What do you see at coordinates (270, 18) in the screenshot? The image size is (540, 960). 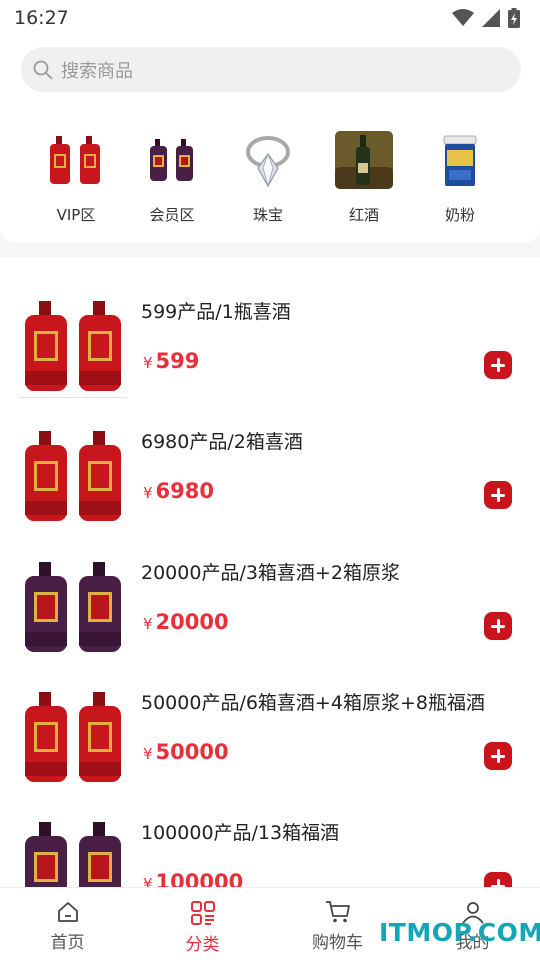 I see `status-bar: 16:27` at bounding box center [270, 18].